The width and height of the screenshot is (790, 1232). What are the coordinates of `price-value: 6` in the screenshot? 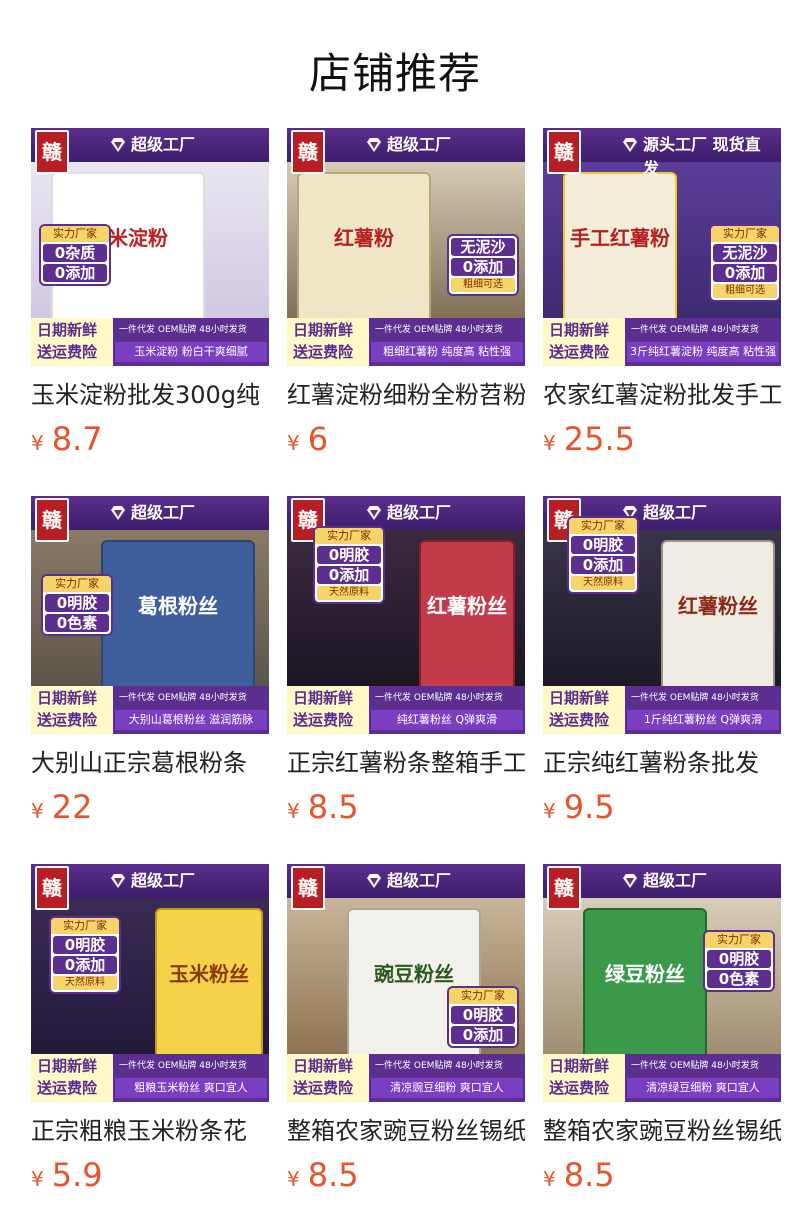 It's located at (318, 439).